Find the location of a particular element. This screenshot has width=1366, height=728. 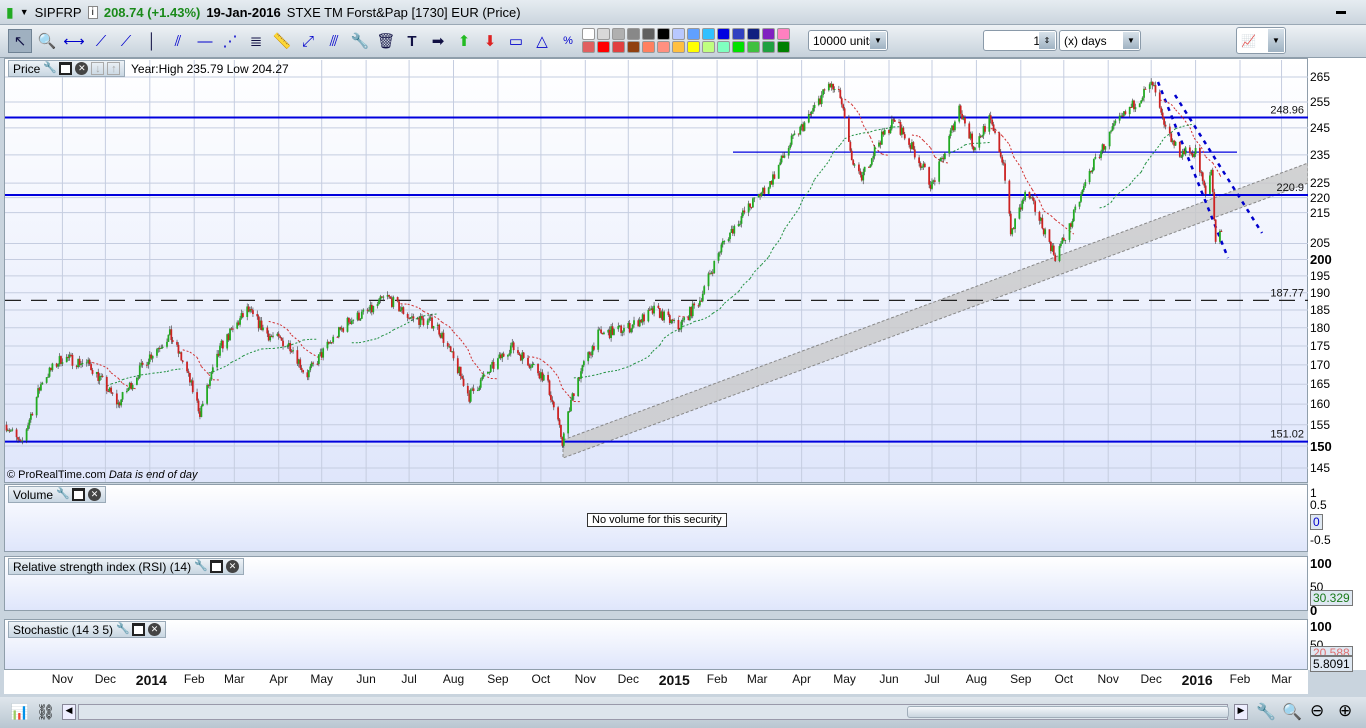

link-candles-icon: ⛓ is located at coordinates (45, 712).